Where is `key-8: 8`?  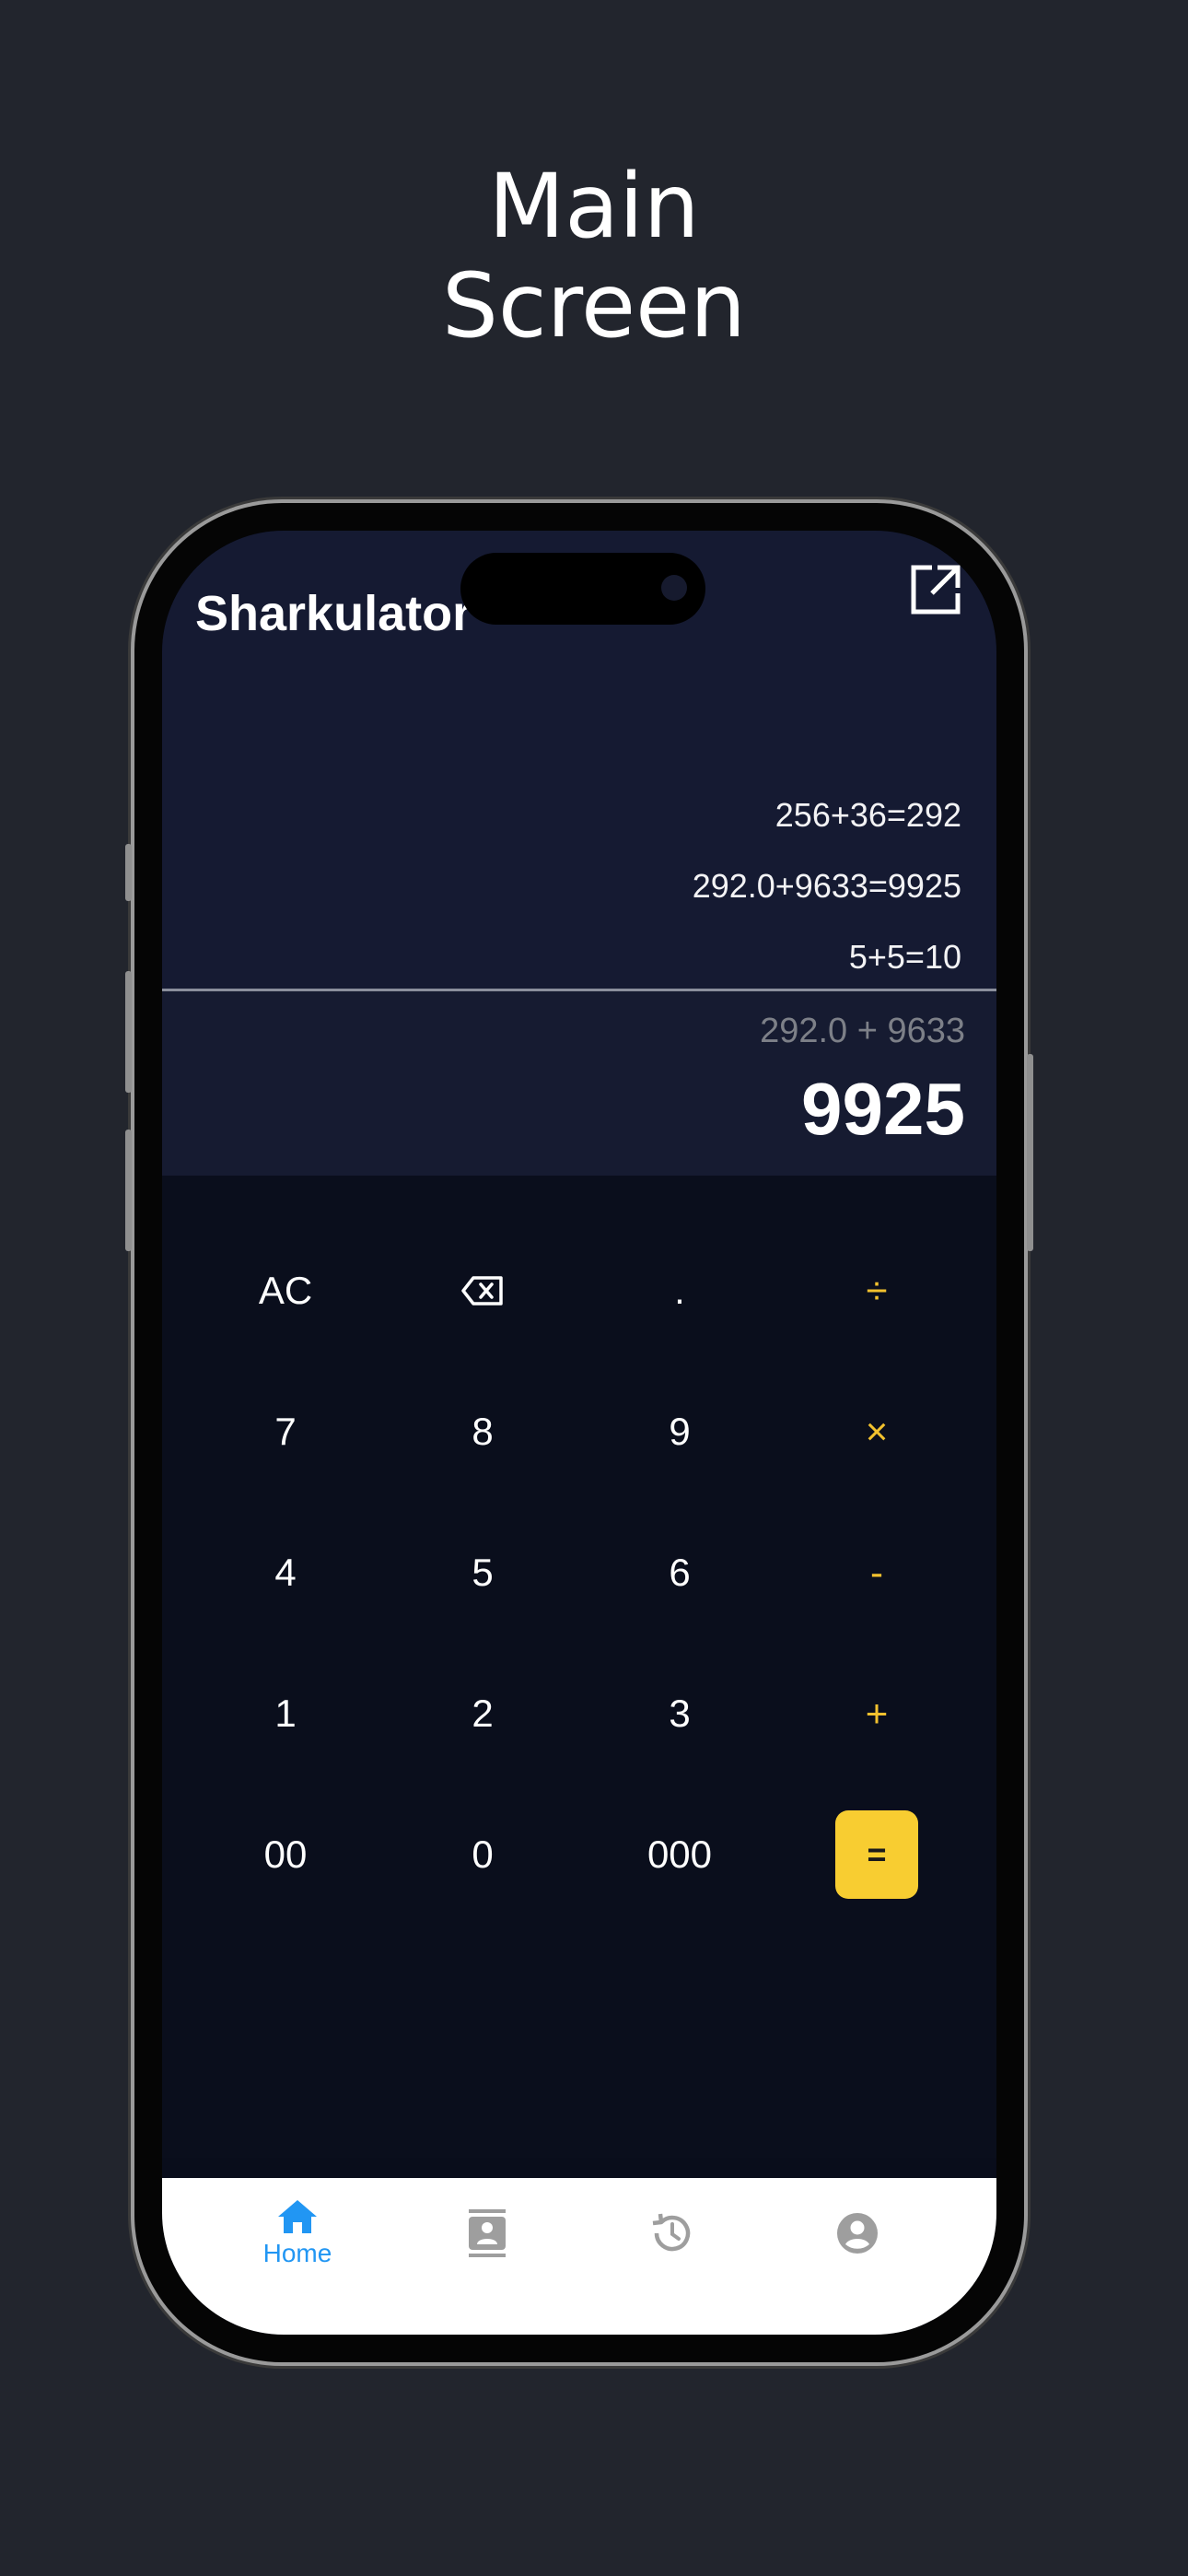
key-8: 8 is located at coordinates (482, 1431).